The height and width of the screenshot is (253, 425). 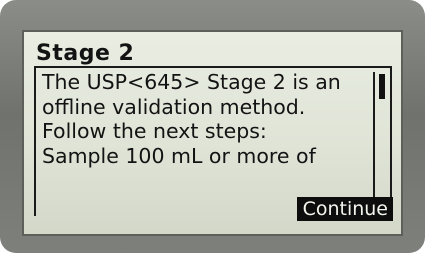 What do you see at coordinates (382, 86) in the screenshot?
I see `scrollbar-thumb` at bounding box center [382, 86].